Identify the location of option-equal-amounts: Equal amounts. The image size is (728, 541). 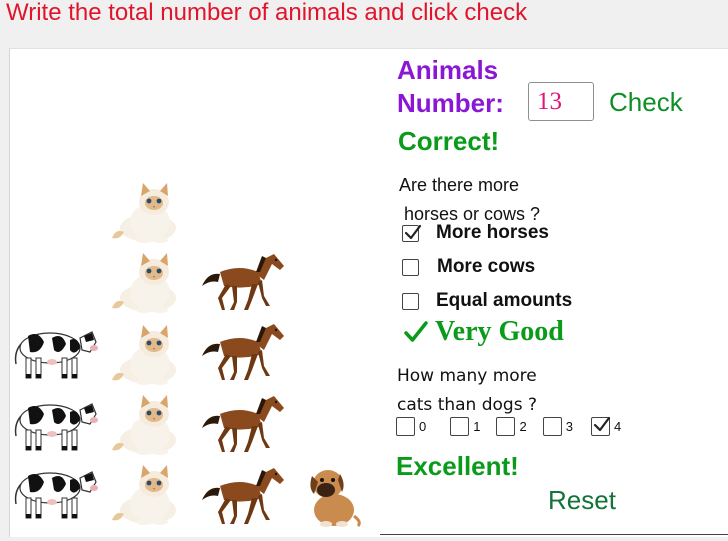
(487, 301).